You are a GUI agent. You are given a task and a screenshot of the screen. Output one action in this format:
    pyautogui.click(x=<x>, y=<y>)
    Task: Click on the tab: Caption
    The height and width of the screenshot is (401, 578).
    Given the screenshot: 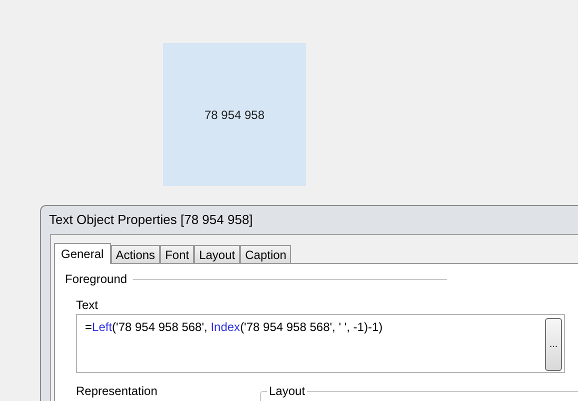 What is the action you would take?
    pyautogui.click(x=266, y=254)
    